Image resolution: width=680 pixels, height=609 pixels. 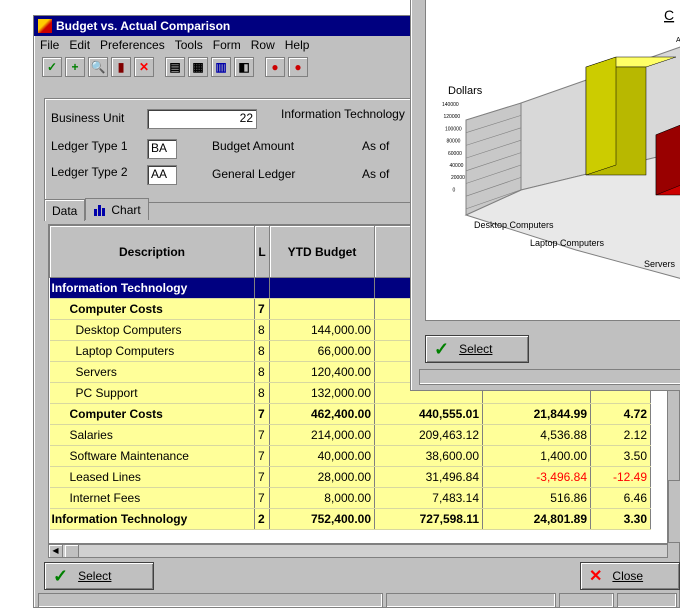 What do you see at coordinates (117, 209) in the screenshot?
I see `tab-chart: Chart` at bounding box center [117, 209].